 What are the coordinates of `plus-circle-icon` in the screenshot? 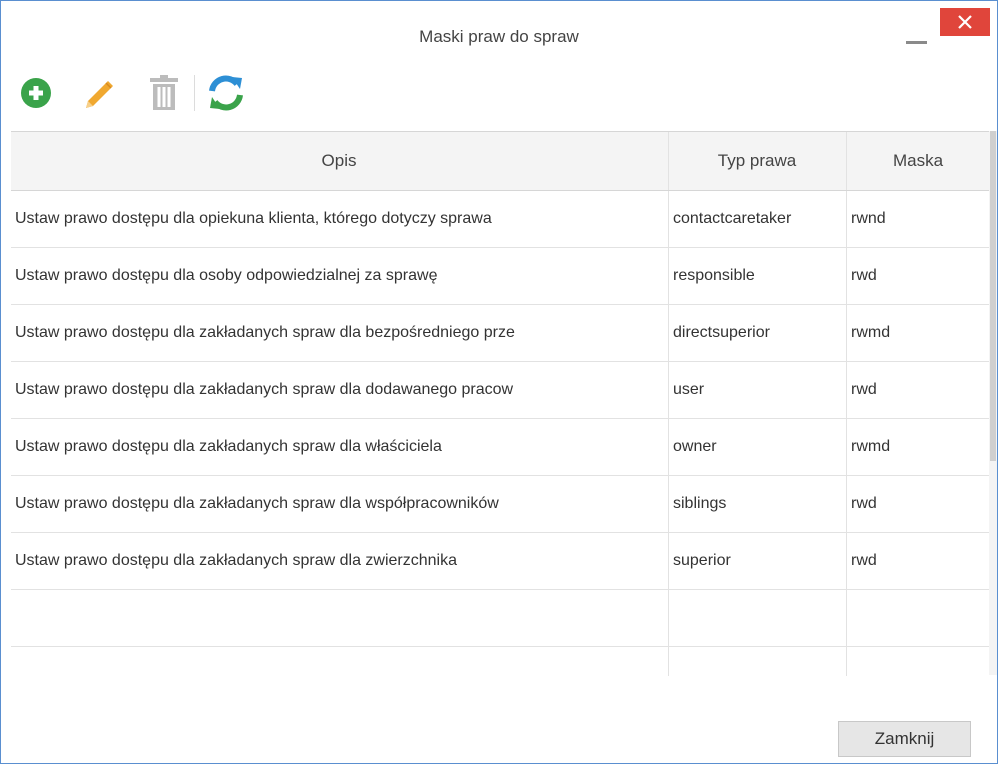 It's located at (36, 93).